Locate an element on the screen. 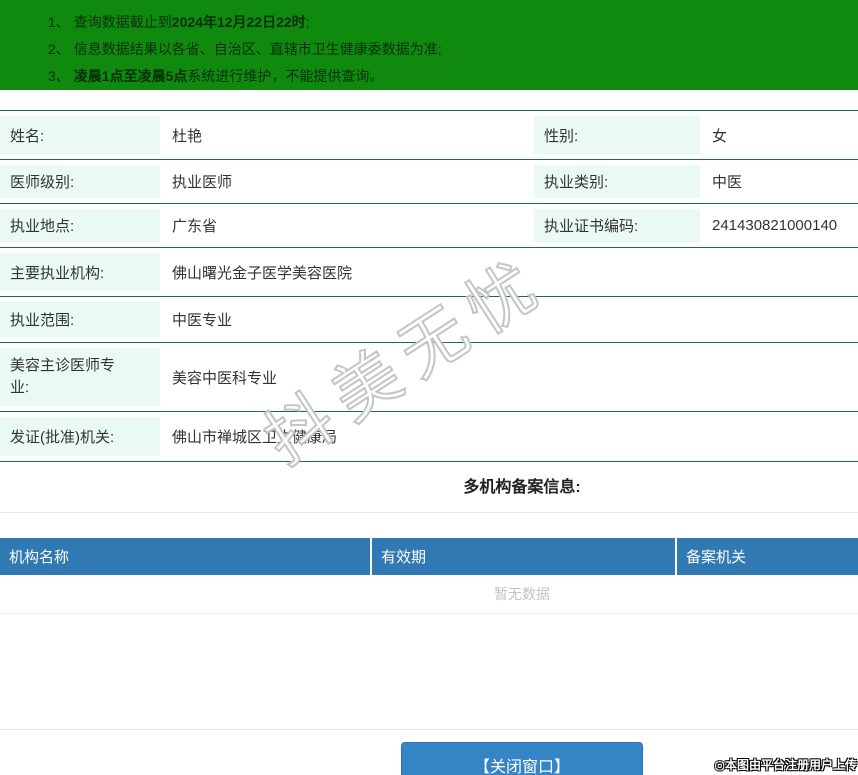  practice-category-value: 中医 is located at coordinates (727, 182).